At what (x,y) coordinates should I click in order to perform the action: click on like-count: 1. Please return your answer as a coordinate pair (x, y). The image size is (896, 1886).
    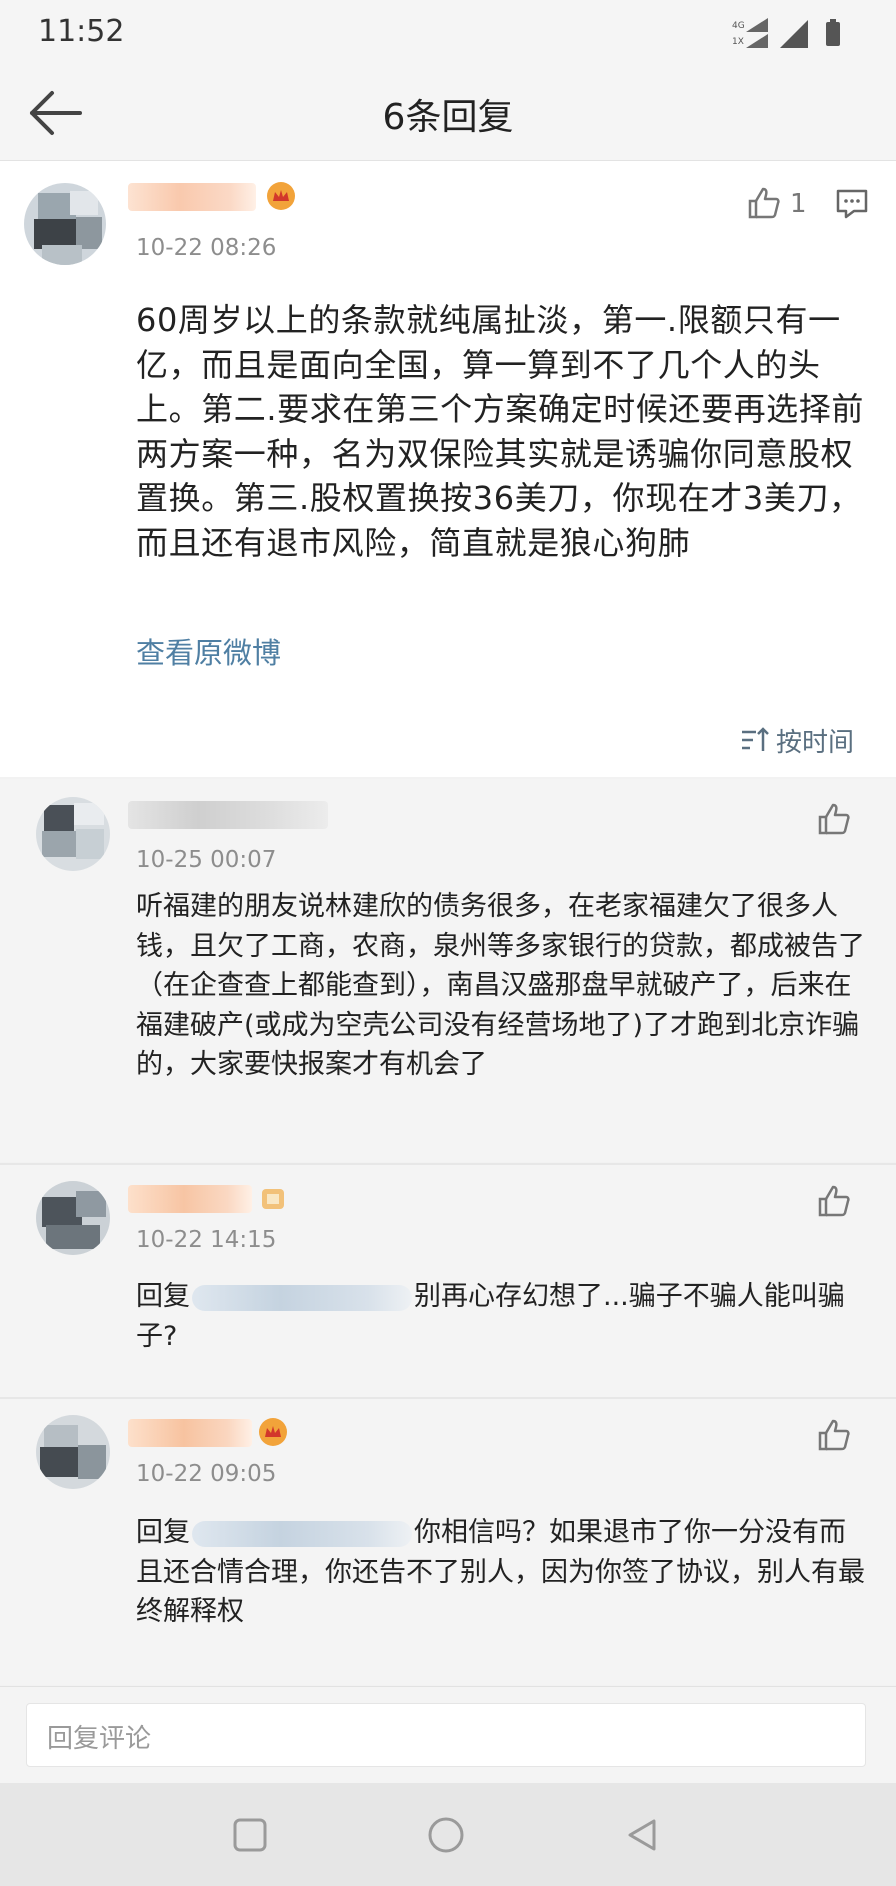
    Looking at the image, I should click on (798, 204).